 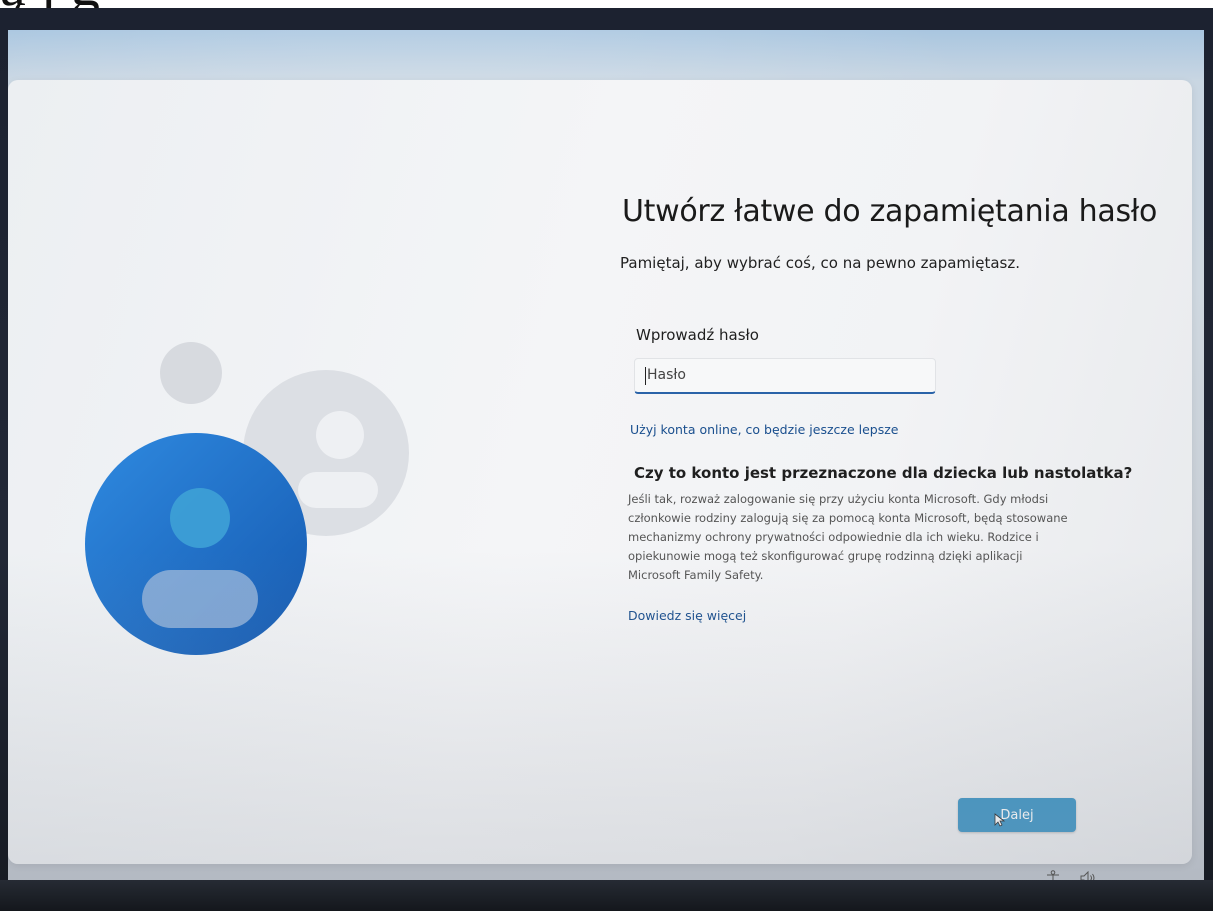 I want to click on small-grey-dot, so click(x=191, y=373).